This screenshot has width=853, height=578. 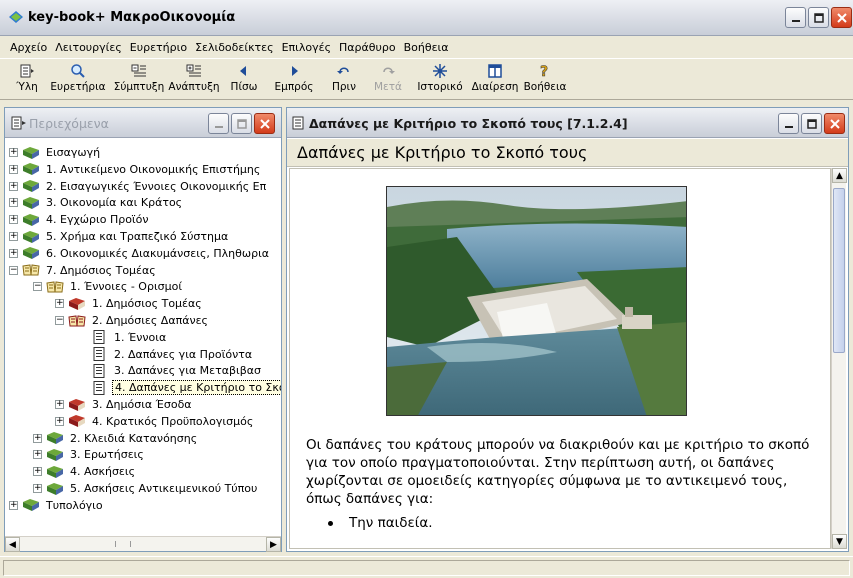 I want to click on minimize-icon, so click(x=795, y=20).